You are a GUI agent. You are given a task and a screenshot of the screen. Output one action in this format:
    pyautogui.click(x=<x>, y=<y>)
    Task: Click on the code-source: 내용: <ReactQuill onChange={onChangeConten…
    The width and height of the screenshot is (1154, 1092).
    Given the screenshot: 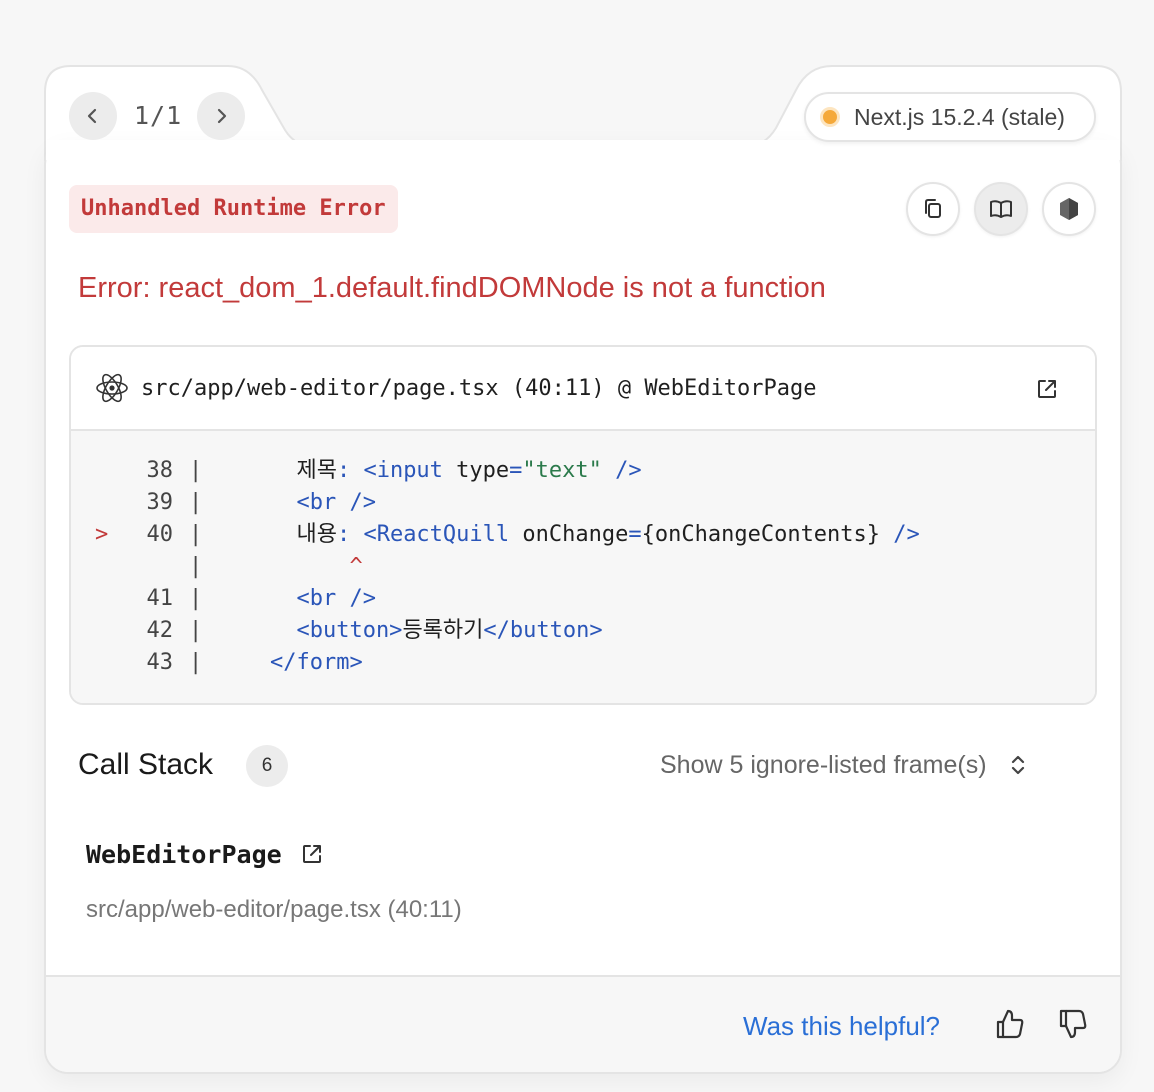 What is the action you would take?
    pyautogui.click(x=568, y=535)
    